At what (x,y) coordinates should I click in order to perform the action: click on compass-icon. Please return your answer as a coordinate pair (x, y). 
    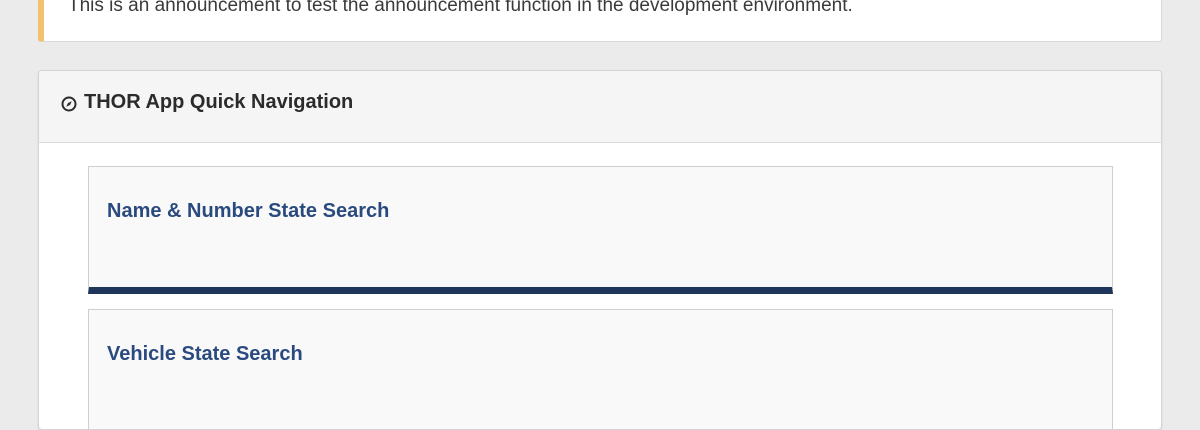
    Looking at the image, I should click on (69, 103).